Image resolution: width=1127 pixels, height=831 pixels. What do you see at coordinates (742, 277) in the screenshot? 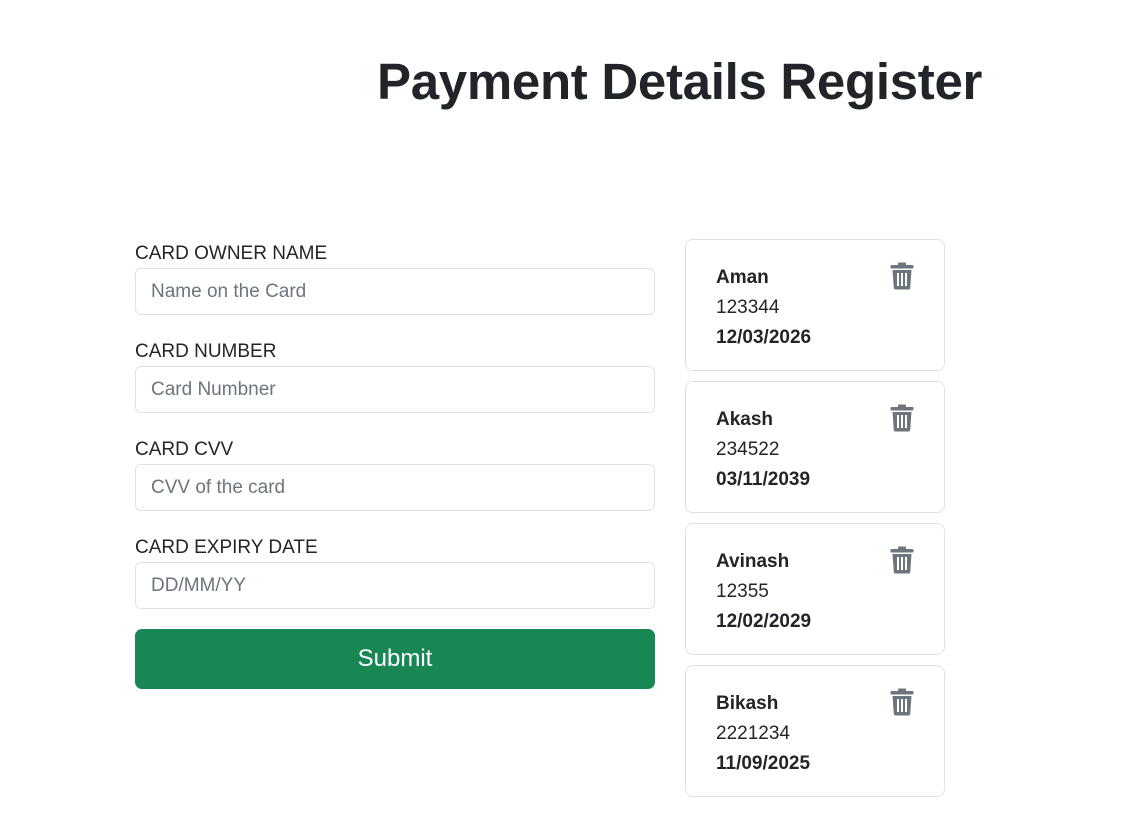
I see `card-owner-name: Aman` at bounding box center [742, 277].